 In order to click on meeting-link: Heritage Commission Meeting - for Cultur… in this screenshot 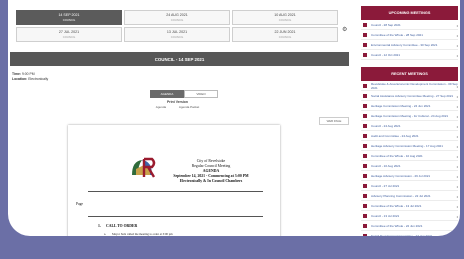, I will do `click(409, 116)`.